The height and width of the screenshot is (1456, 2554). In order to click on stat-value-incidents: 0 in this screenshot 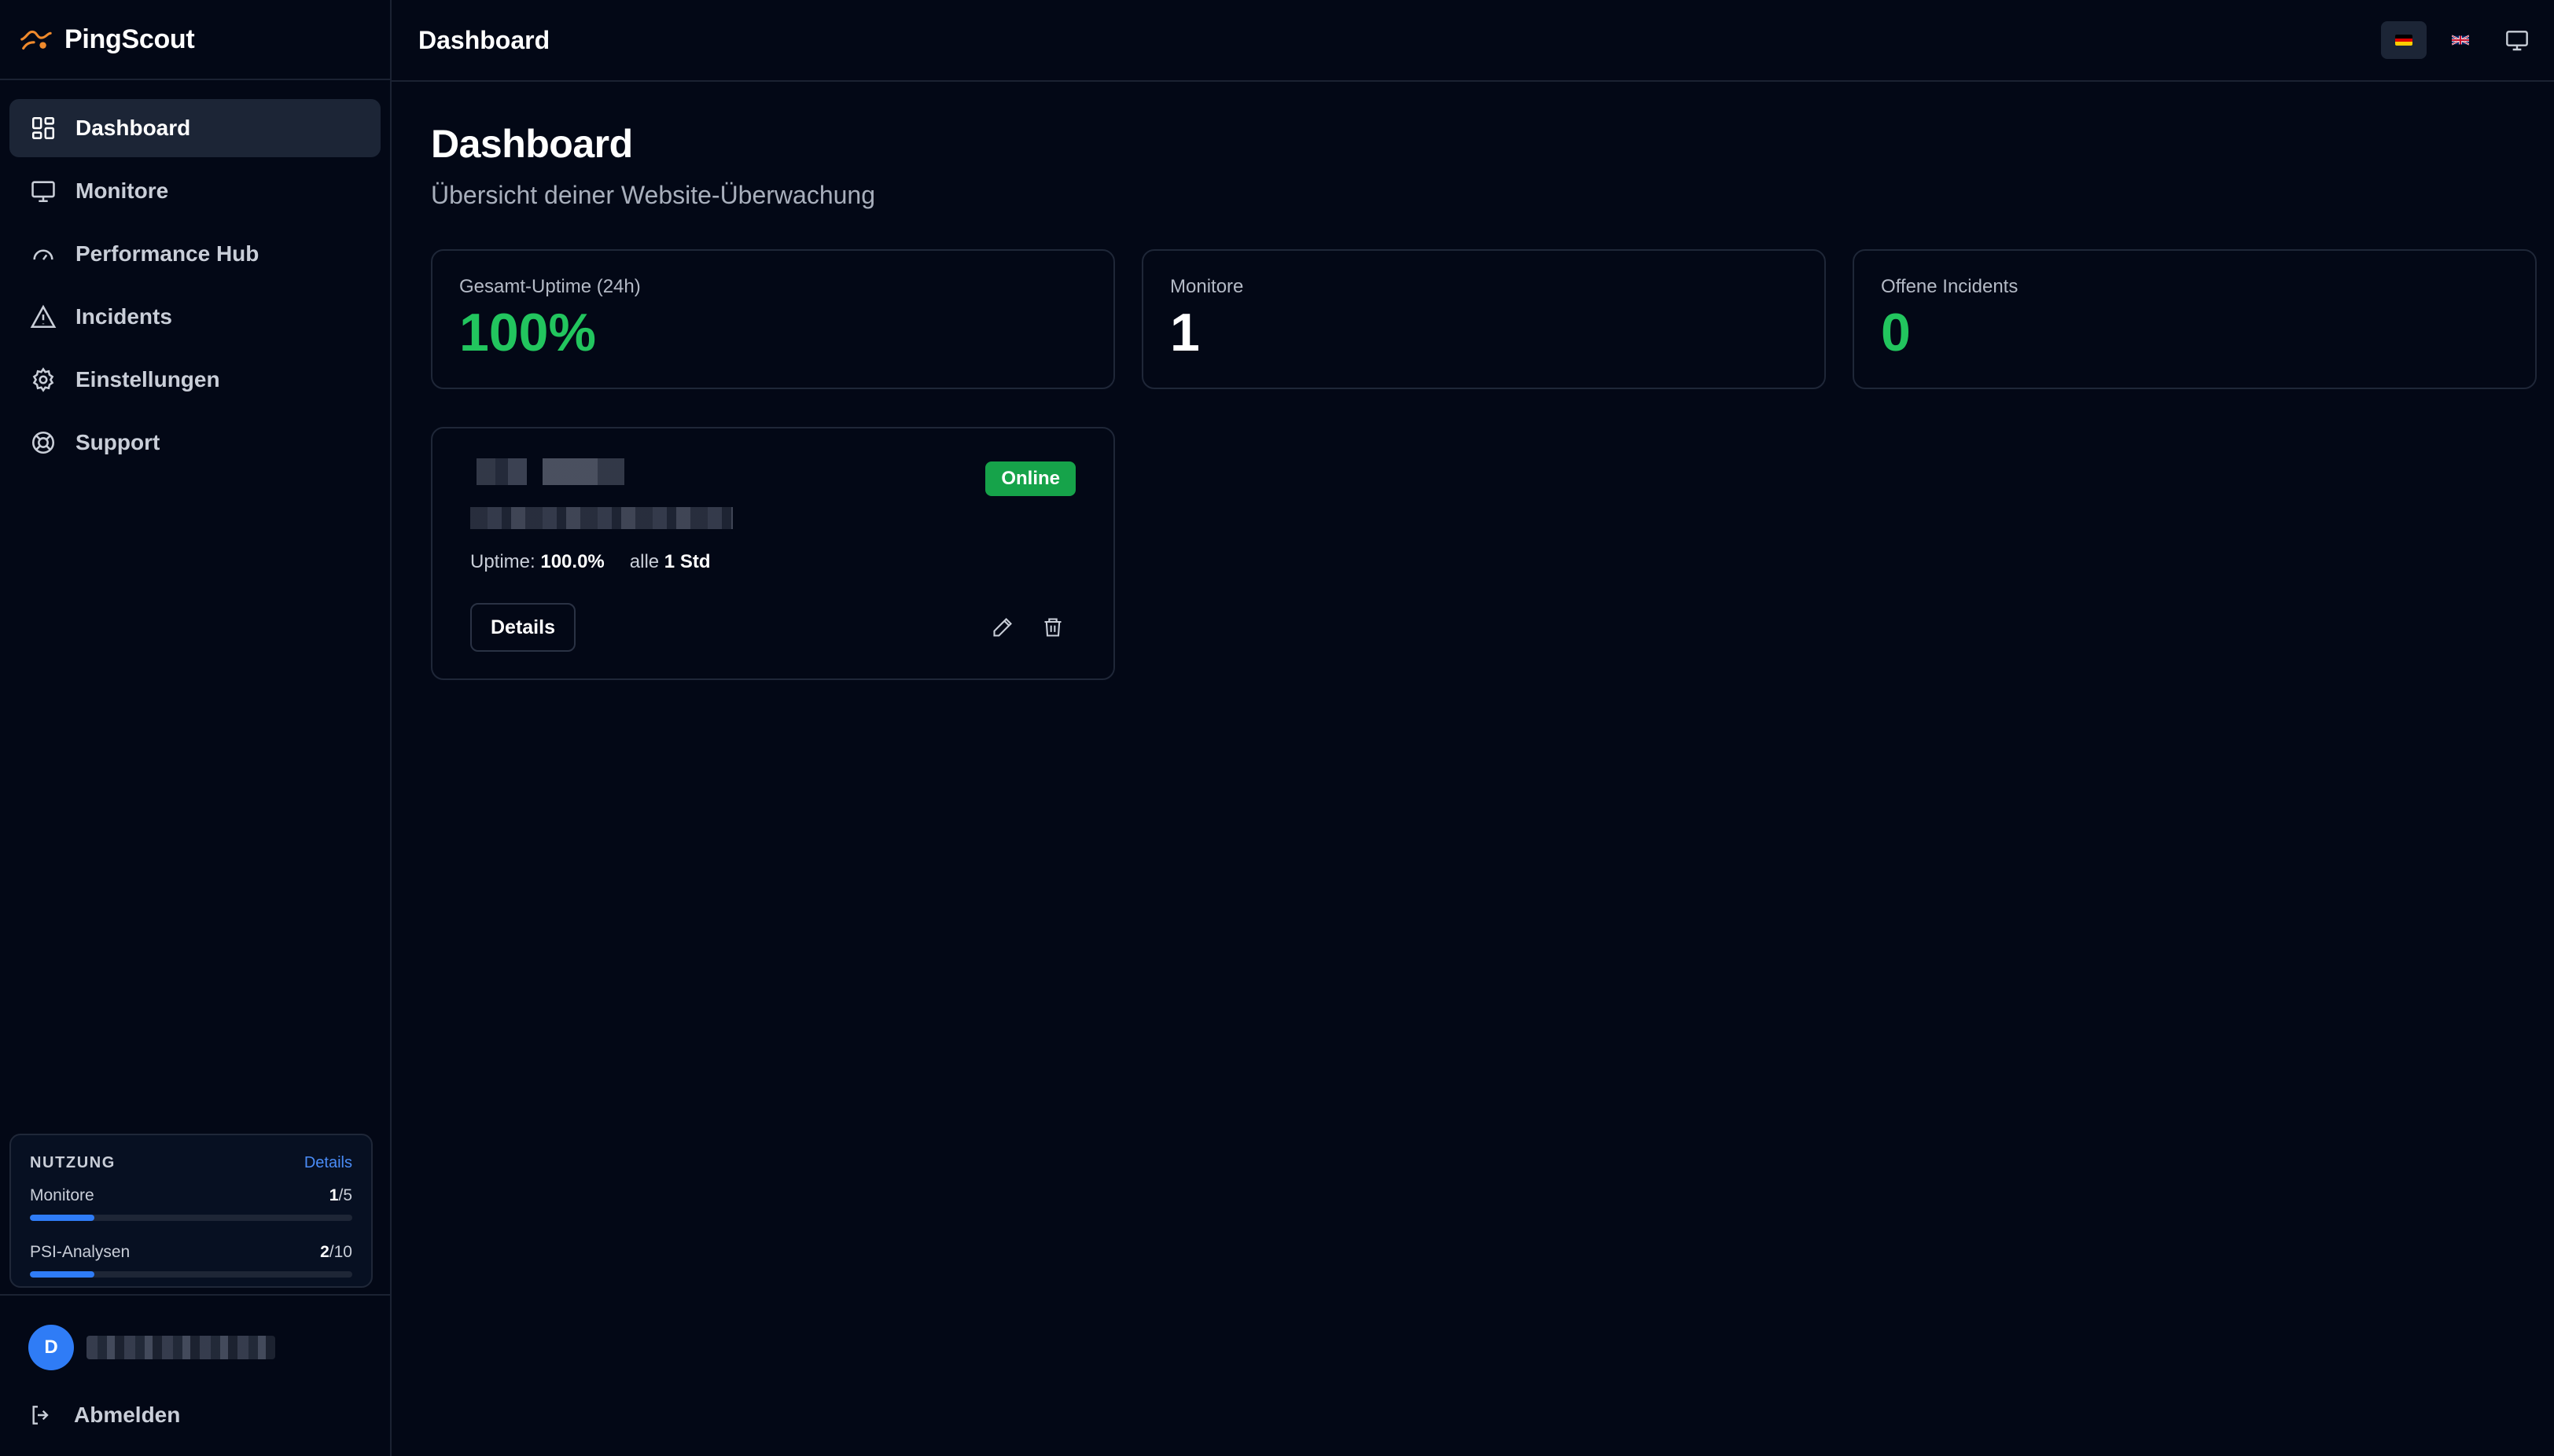, I will do `click(1896, 332)`.